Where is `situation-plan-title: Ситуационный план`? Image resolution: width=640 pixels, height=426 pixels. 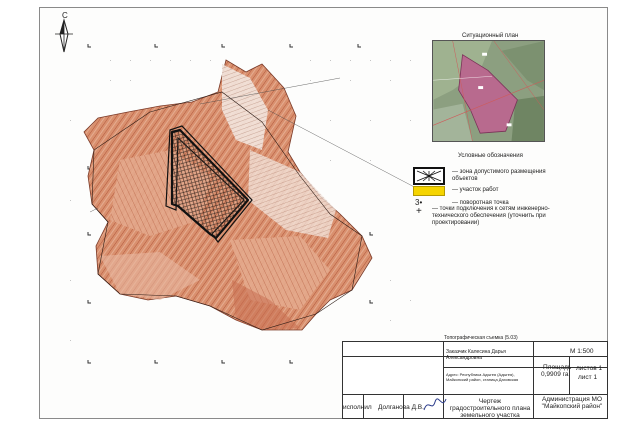 situation-plan-title: Ситуационный план is located at coordinates (490, 36).